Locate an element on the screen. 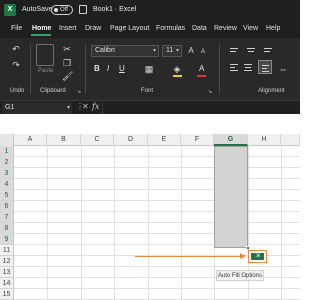 The image size is (320, 300). italic-button: I is located at coordinates (108, 68).